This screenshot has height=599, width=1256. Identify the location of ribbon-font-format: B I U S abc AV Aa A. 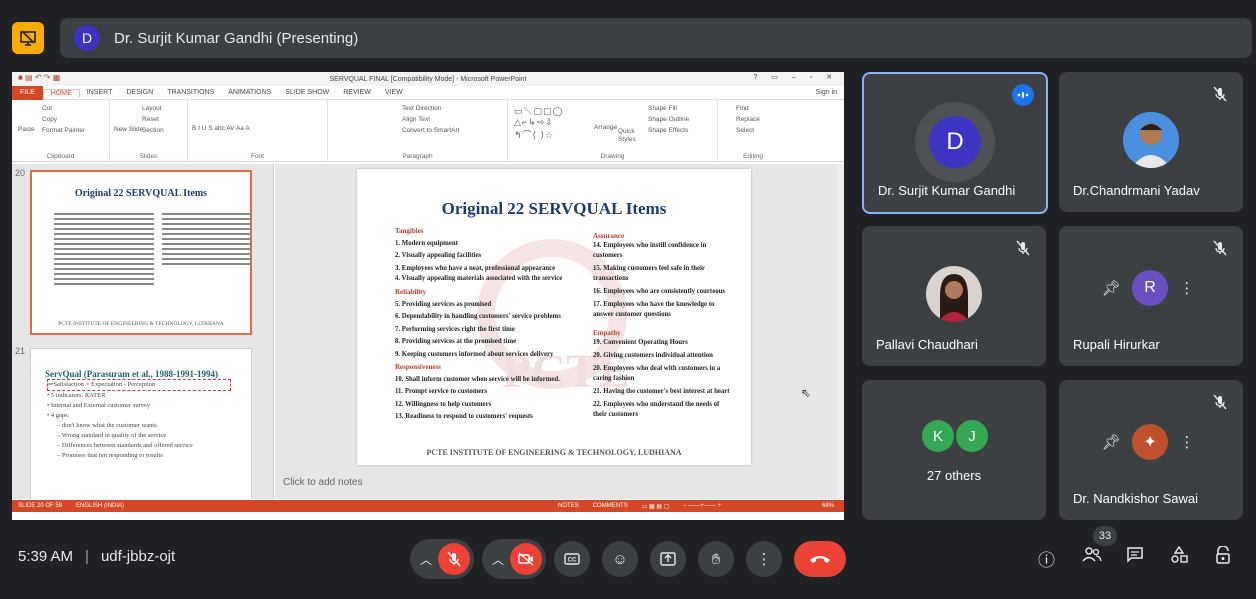
(257, 128).